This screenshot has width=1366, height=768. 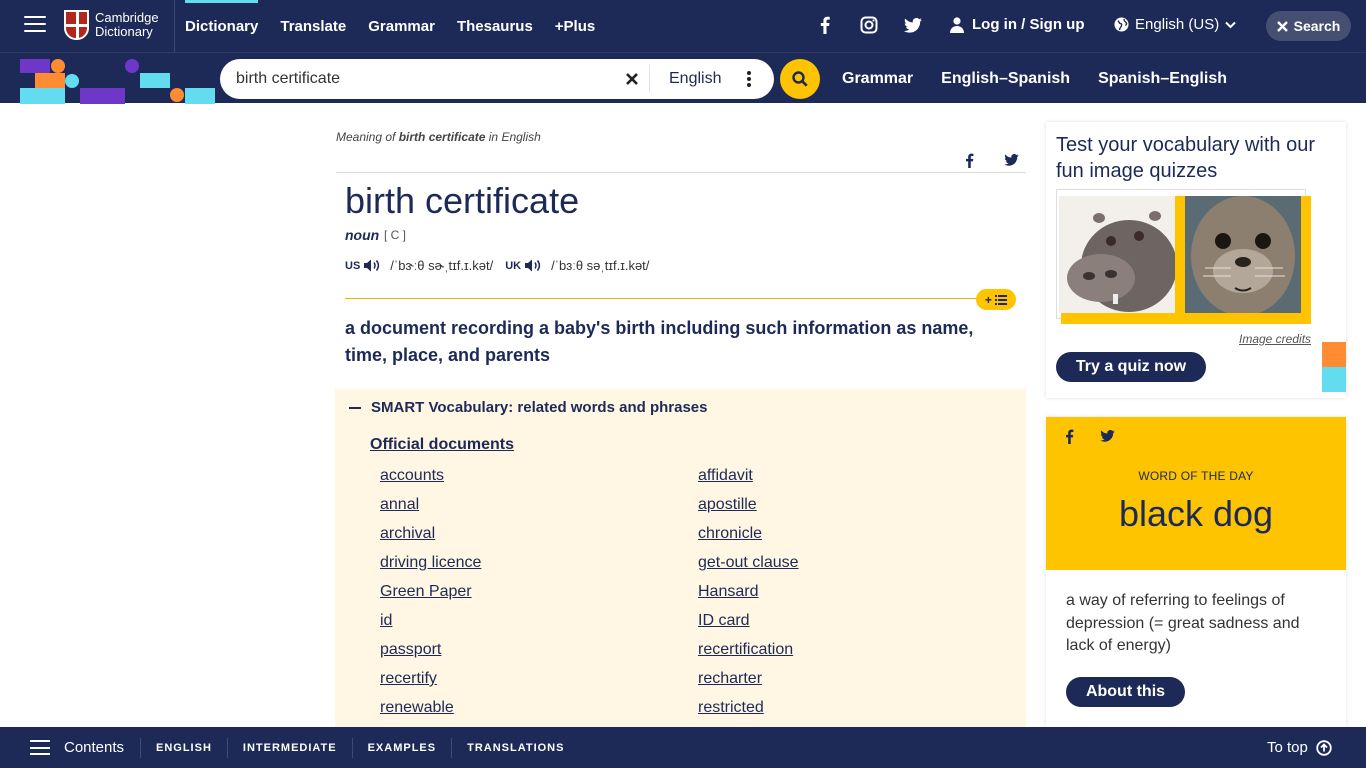 What do you see at coordinates (1196, 514) in the screenshot?
I see `wotd-word: black dog` at bounding box center [1196, 514].